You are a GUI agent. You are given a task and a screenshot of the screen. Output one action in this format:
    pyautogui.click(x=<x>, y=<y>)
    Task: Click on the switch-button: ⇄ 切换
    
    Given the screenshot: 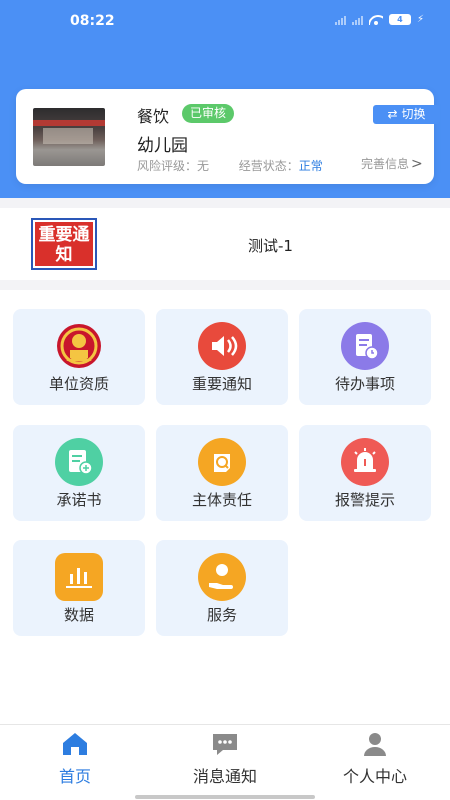 What is the action you would take?
    pyautogui.click(x=406, y=114)
    